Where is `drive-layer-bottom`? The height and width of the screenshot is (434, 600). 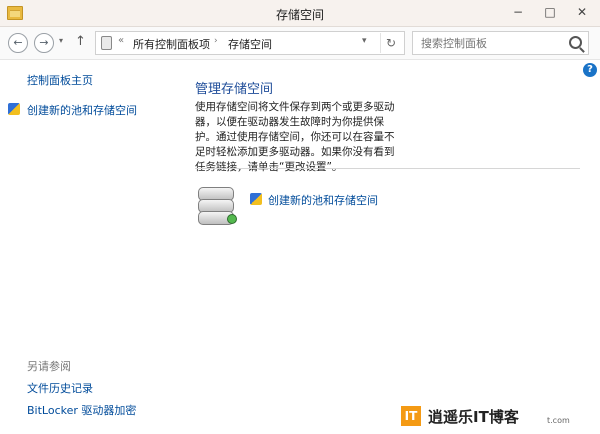 drive-layer-bottom is located at coordinates (217, 218).